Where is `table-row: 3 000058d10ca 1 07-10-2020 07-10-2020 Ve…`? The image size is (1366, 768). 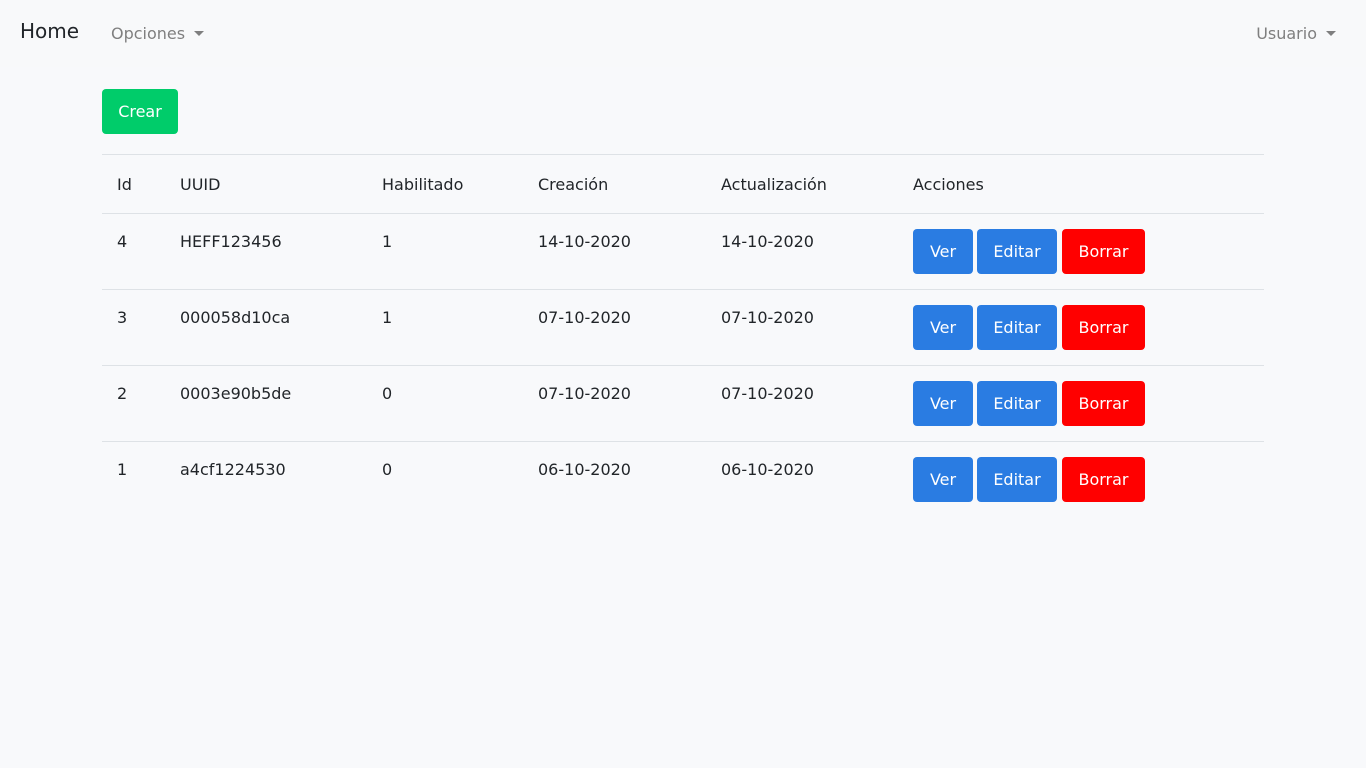 table-row: 3 000058d10ca 1 07-10-2020 07-10-2020 Ve… is located at coordinates (683, 327).